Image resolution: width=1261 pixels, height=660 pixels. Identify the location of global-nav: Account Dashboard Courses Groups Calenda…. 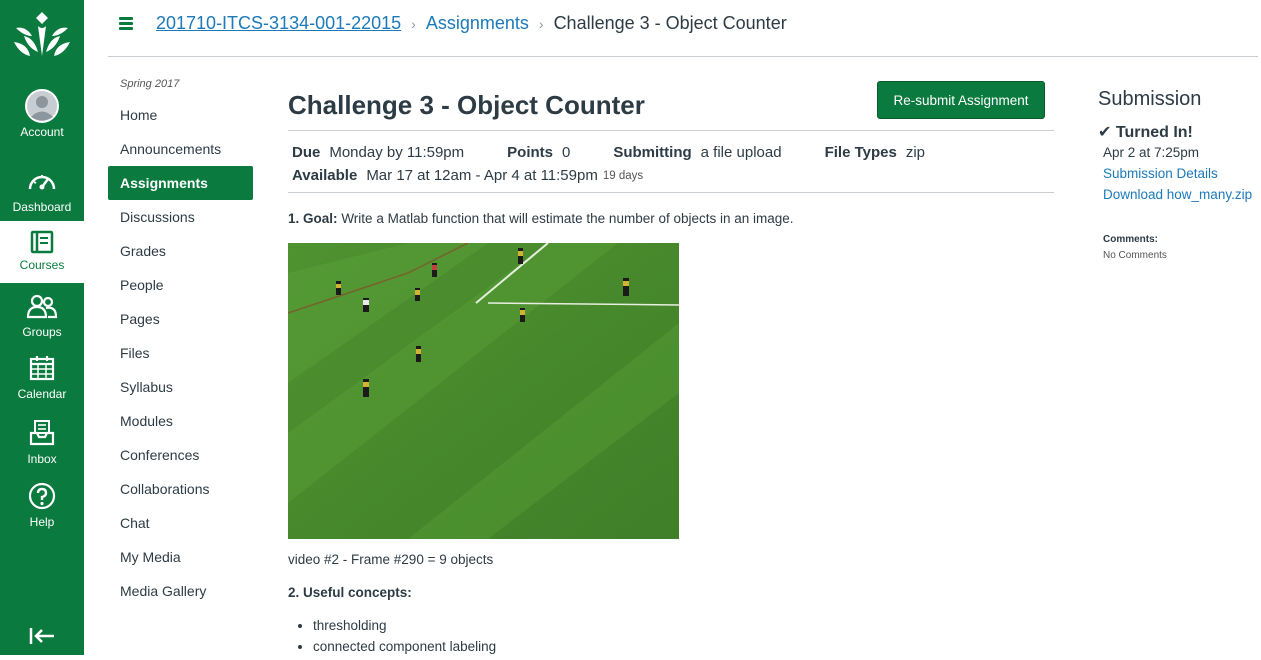
(42, 327).